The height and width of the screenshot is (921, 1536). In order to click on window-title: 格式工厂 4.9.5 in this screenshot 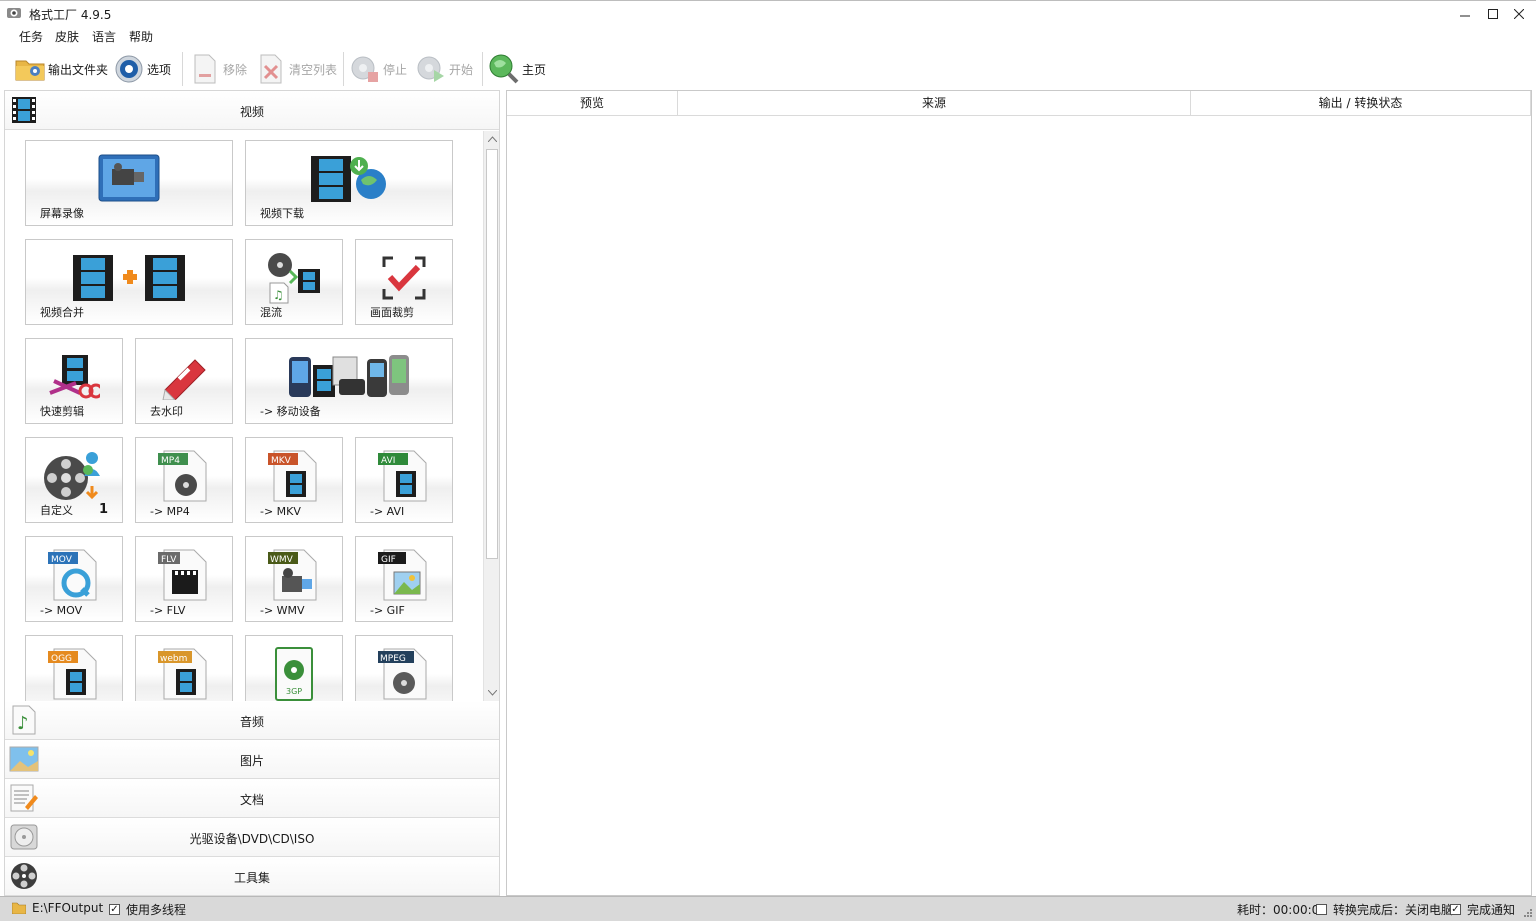, I will do `click(70, 15)`.